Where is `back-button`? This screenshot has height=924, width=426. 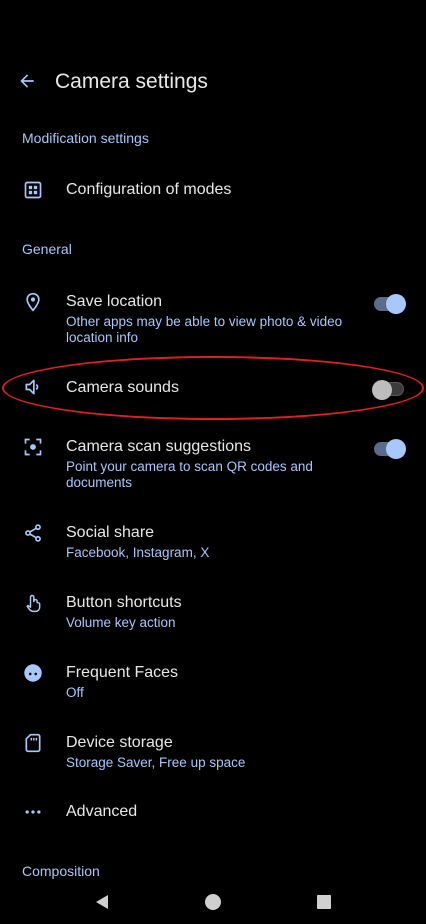
back-button is located at coordinates (27, 81).